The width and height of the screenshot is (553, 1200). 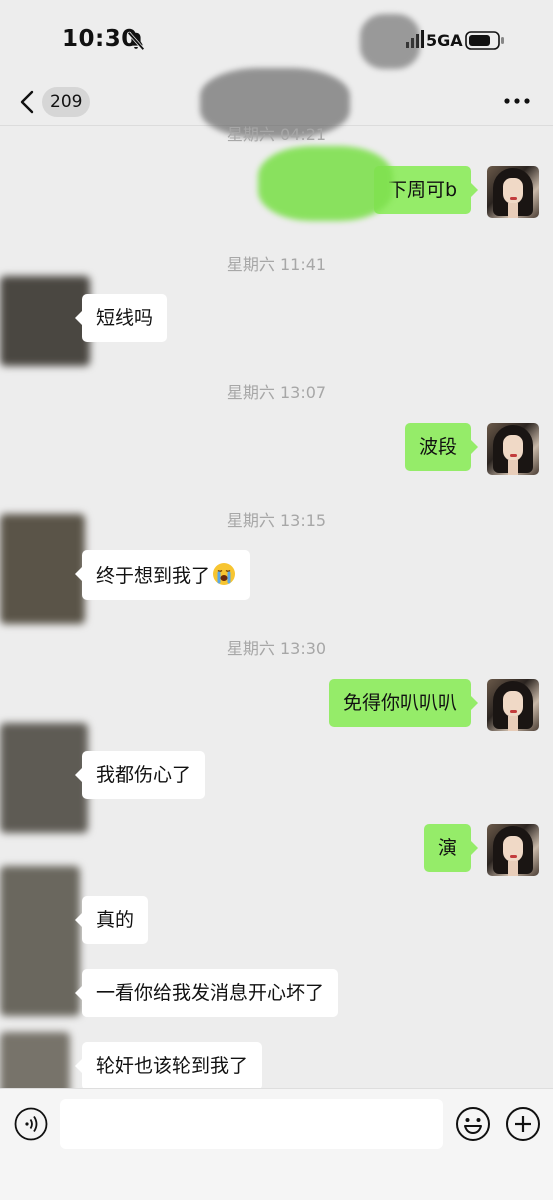 What do you see at coordinates (517, 101) in the screenshot?
I see `more-dots-icon` at bounding box center [517, 101].